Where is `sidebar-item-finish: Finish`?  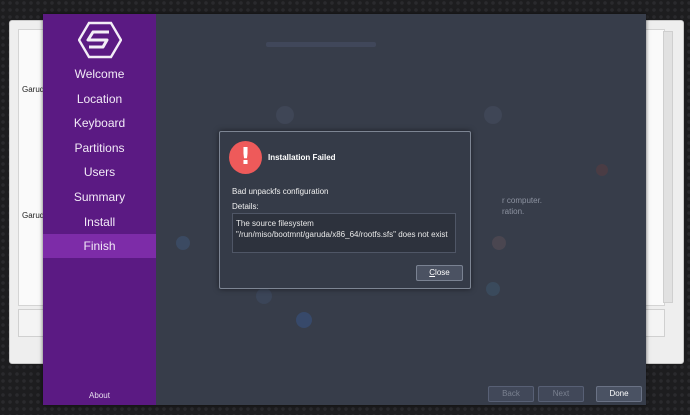 sidebar-item-finish: Finish is located at coordinates (99, 246).